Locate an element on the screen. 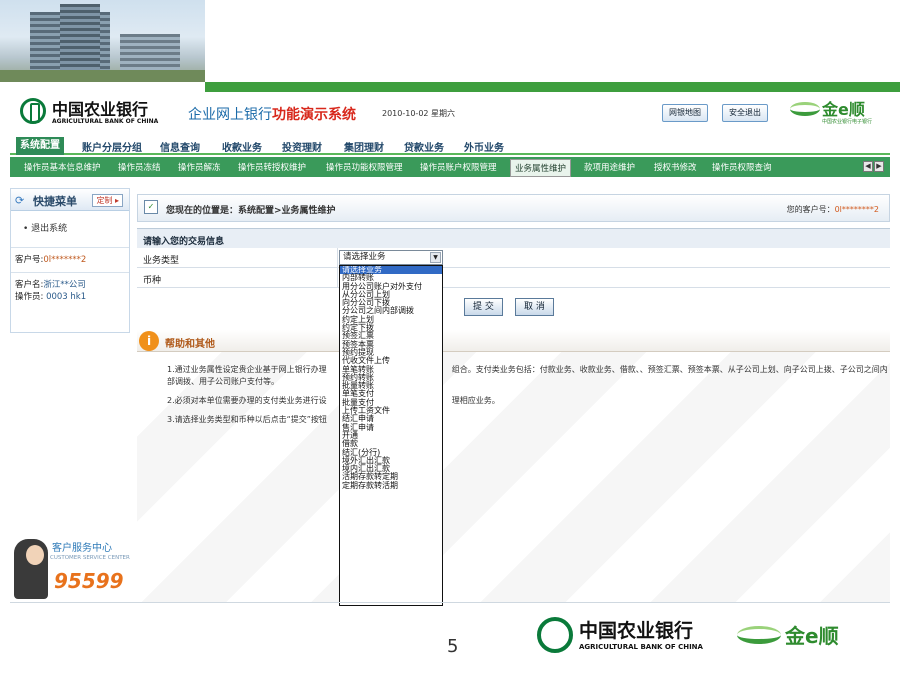  form-title: 请输入您的交易信息 is located at coordinates (513, 238).